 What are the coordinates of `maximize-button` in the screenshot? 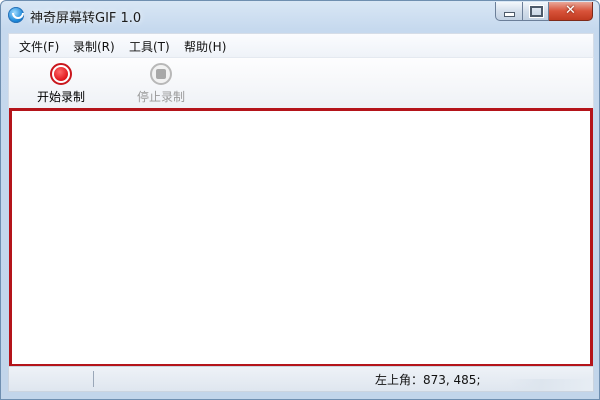 It's located at (536, 11).